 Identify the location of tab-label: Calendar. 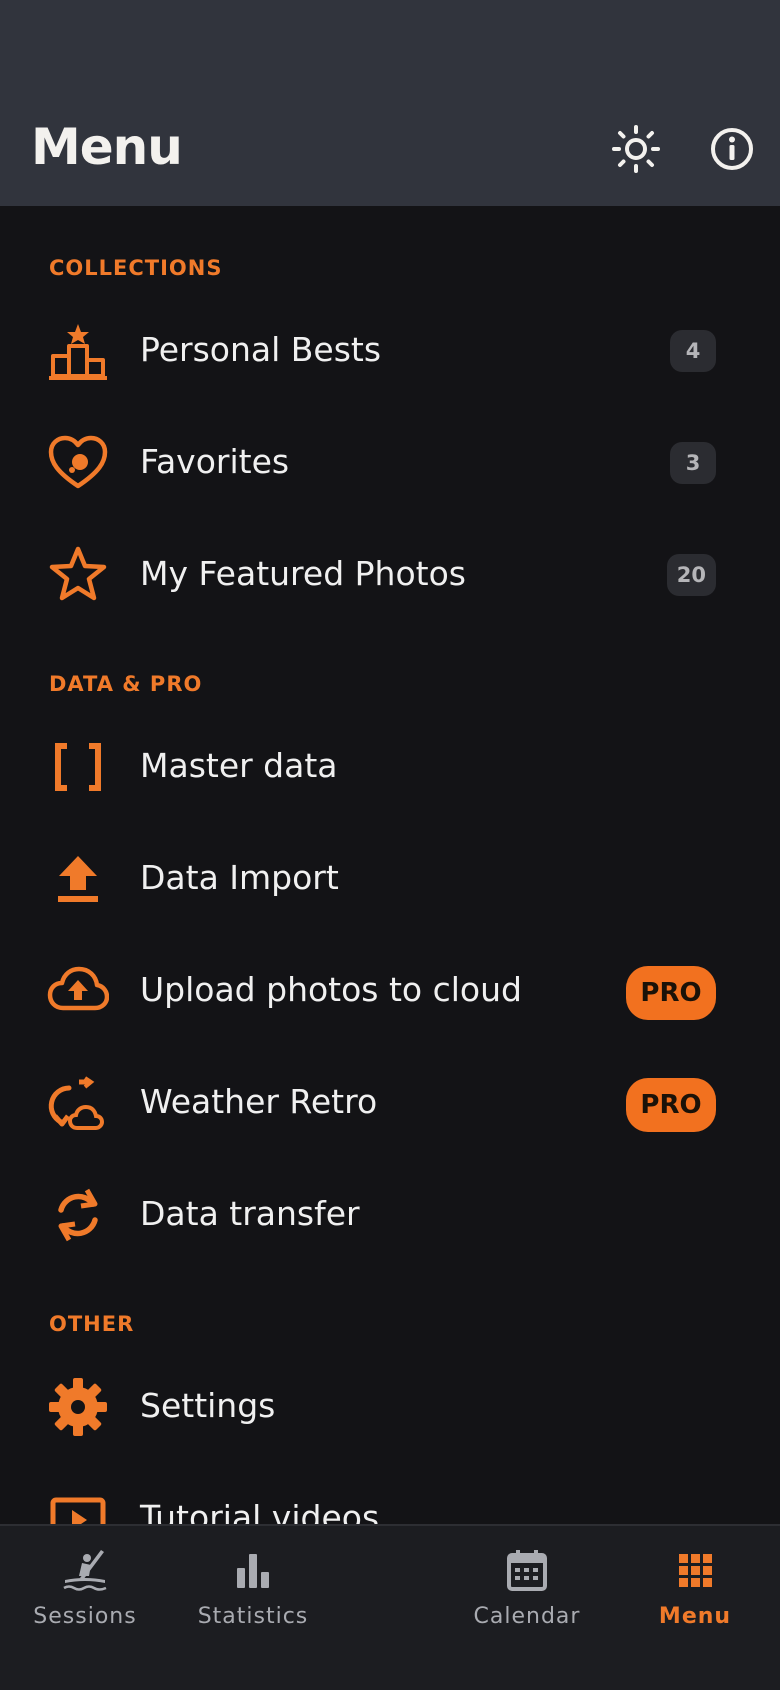
(527, 1616).